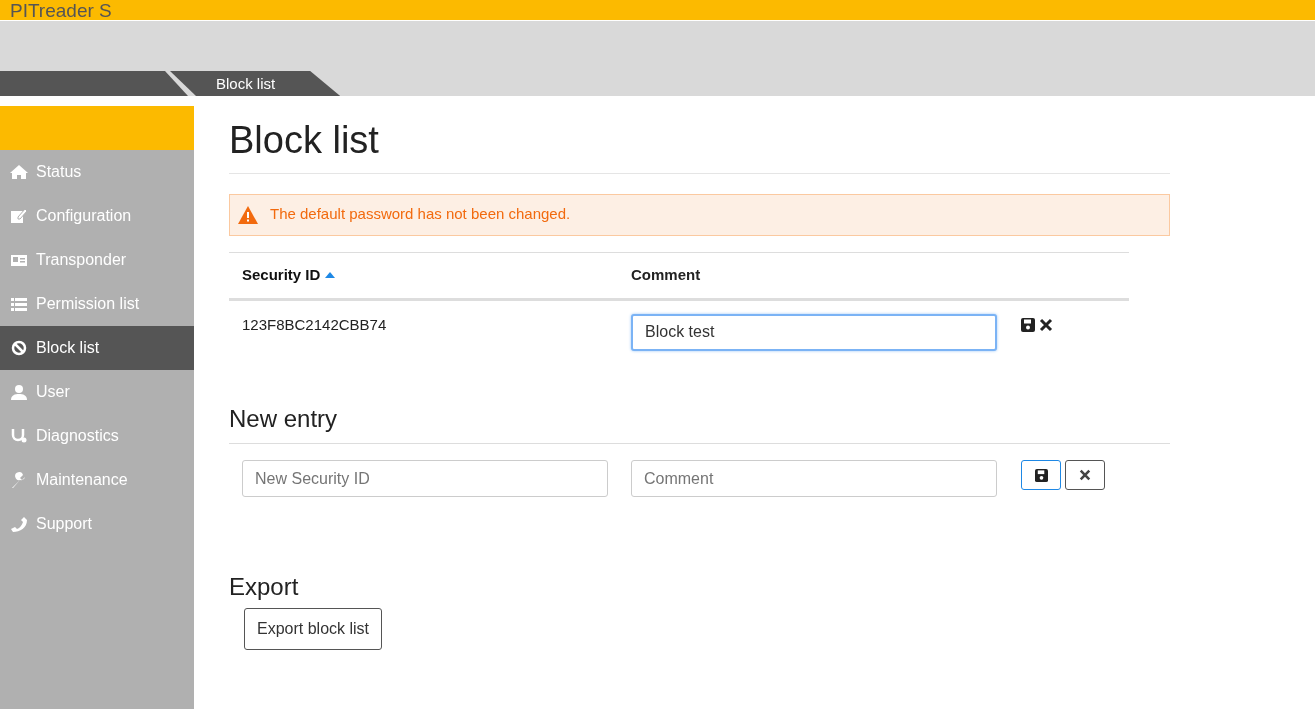  What do you see at coordinates (330, 274) in the screenshot?
I see `sort-ascending-icon` at bounding box center [330, 274].